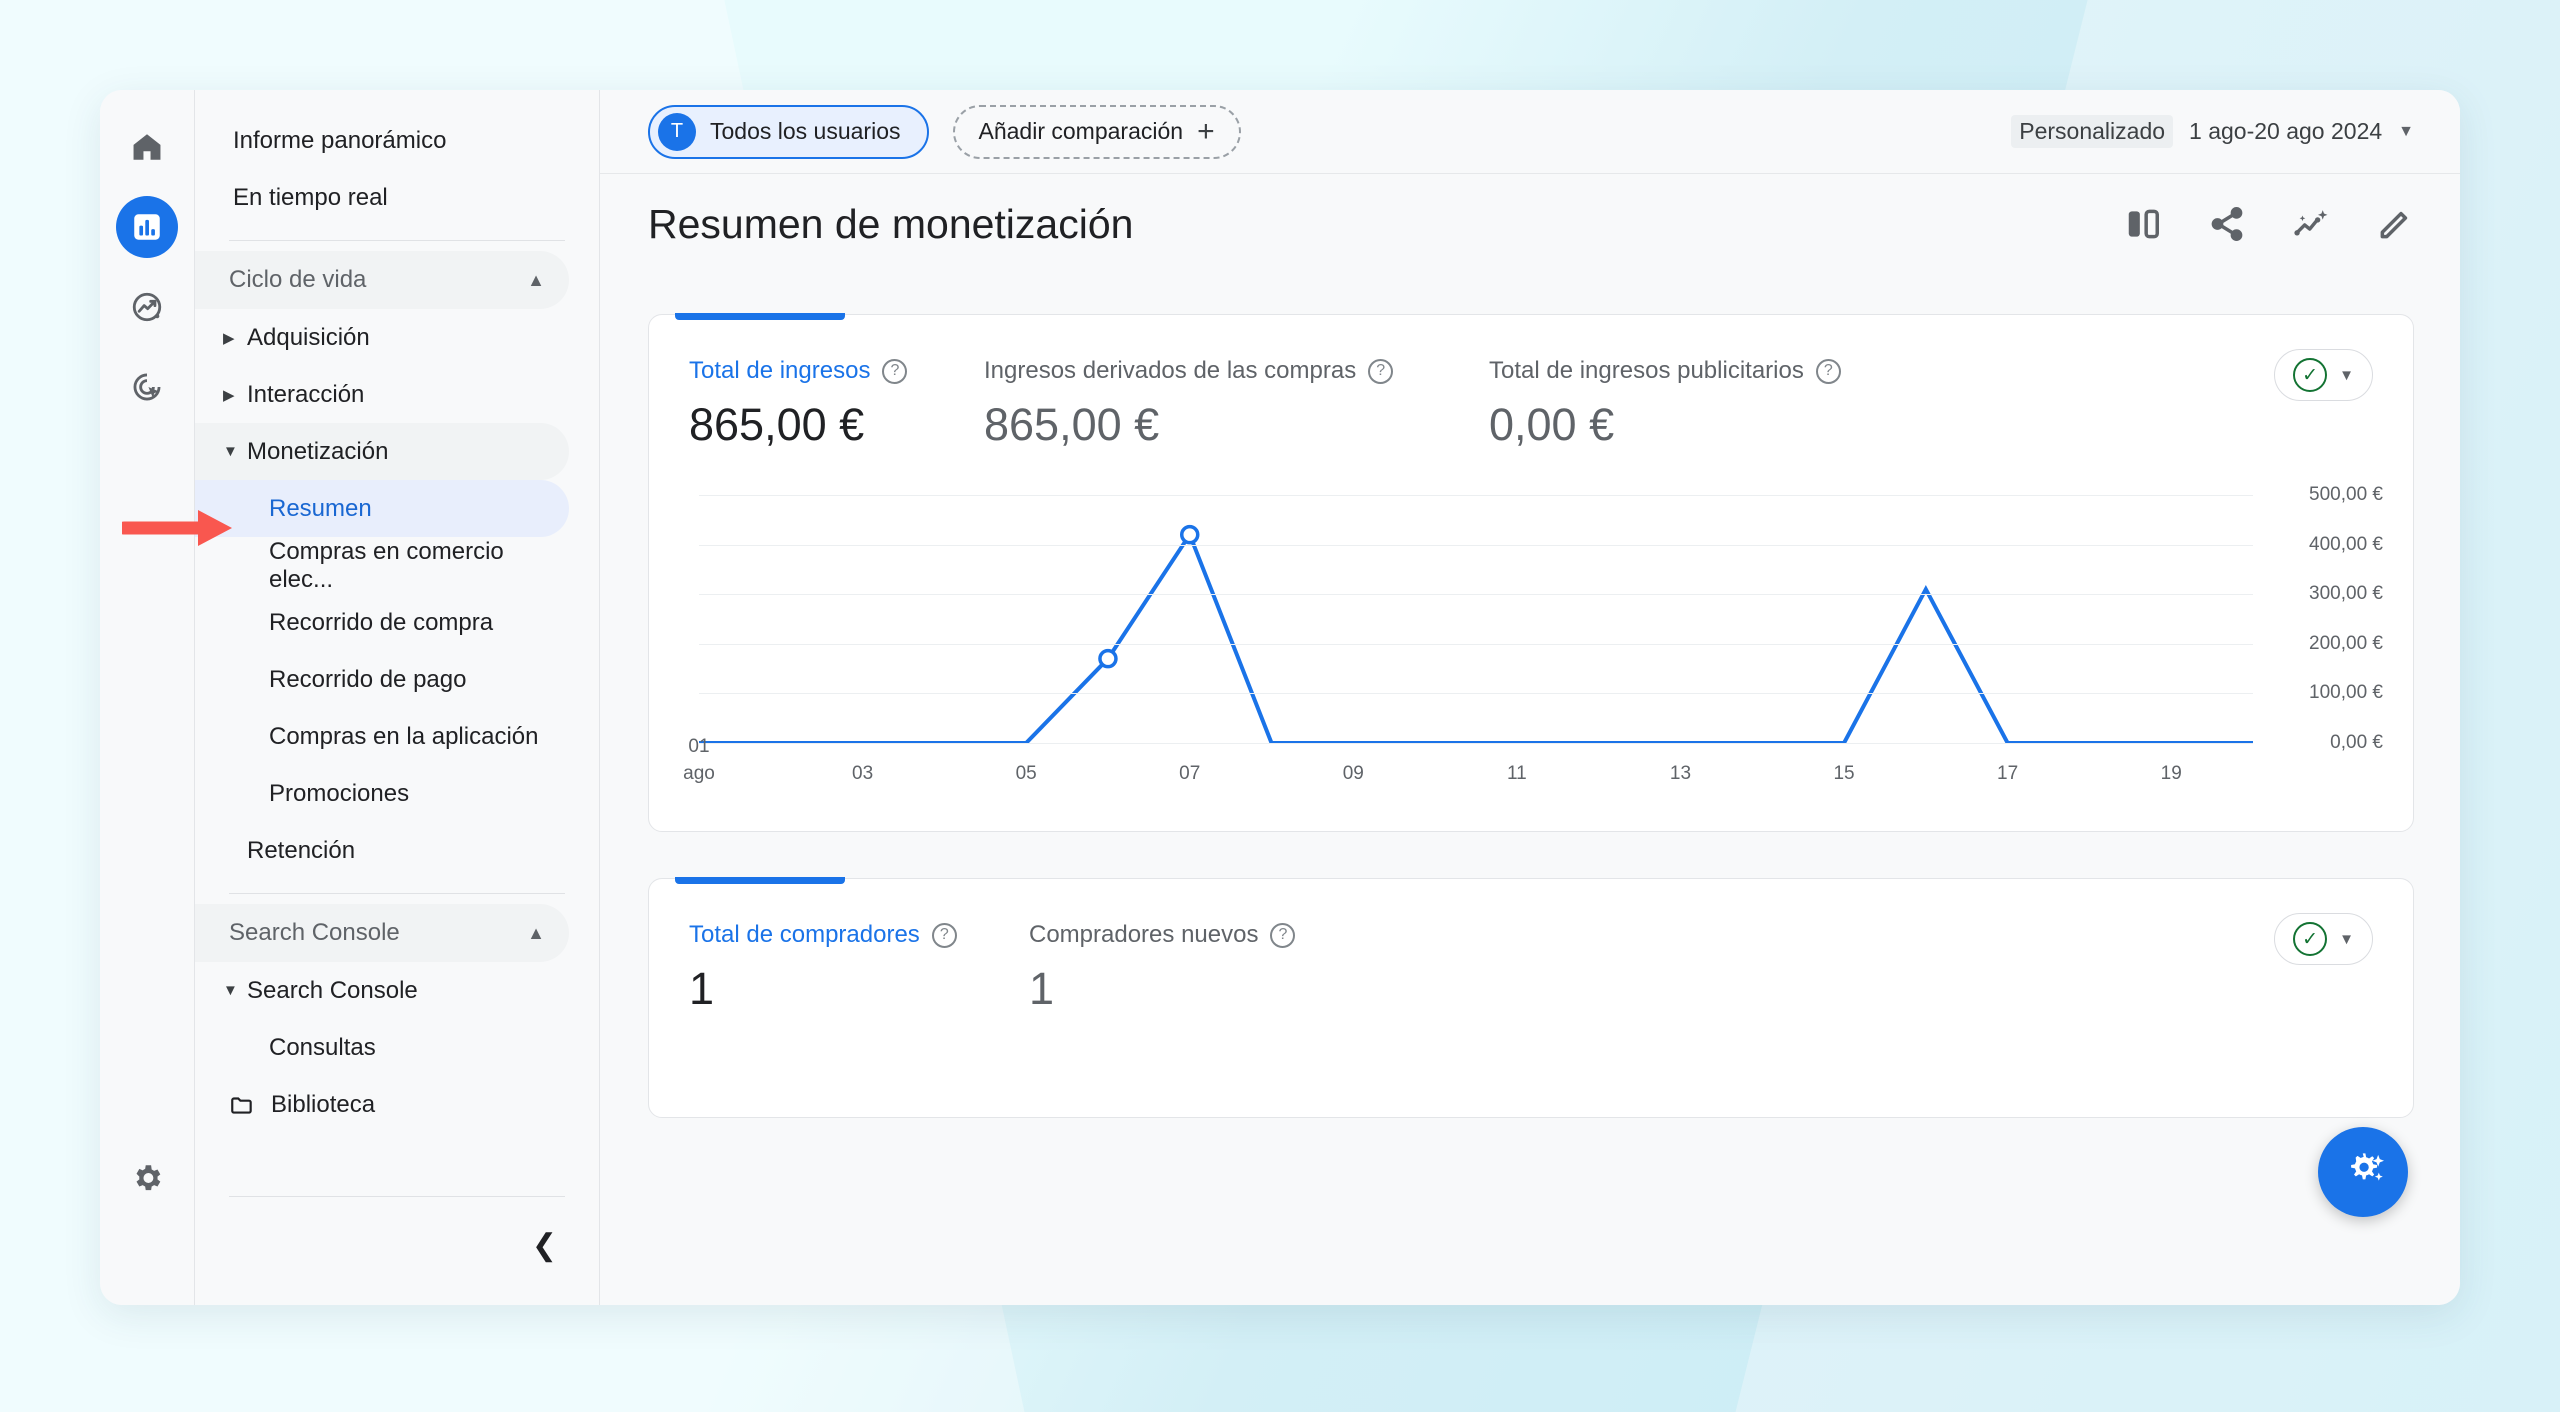  I want to click on chart-y-tick-label: 500,00 €, so click(2346, 494).